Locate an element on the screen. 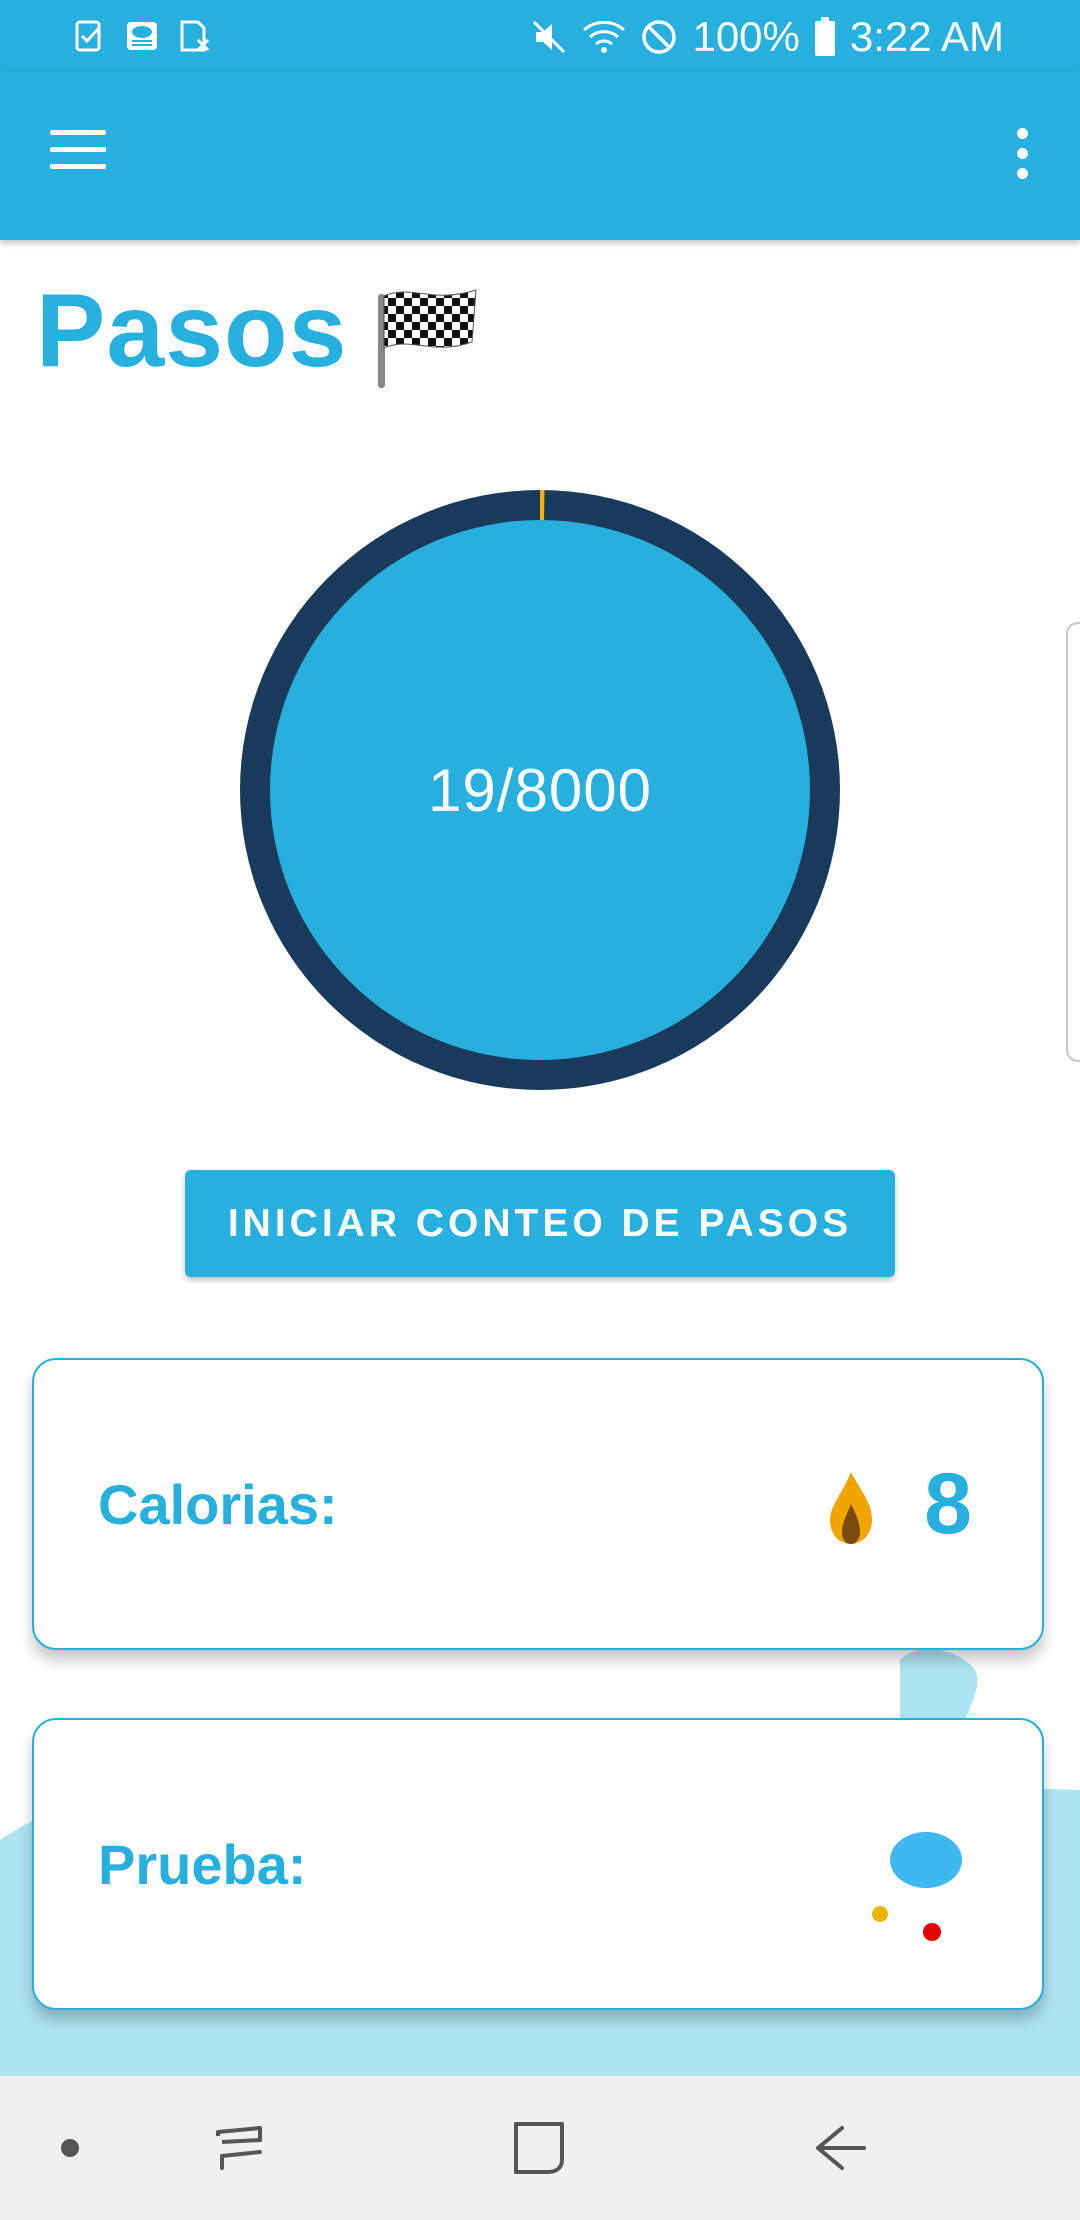 This screenshot has width=1080, height=2220. recents-icon is located at coordinates (239, 2148).